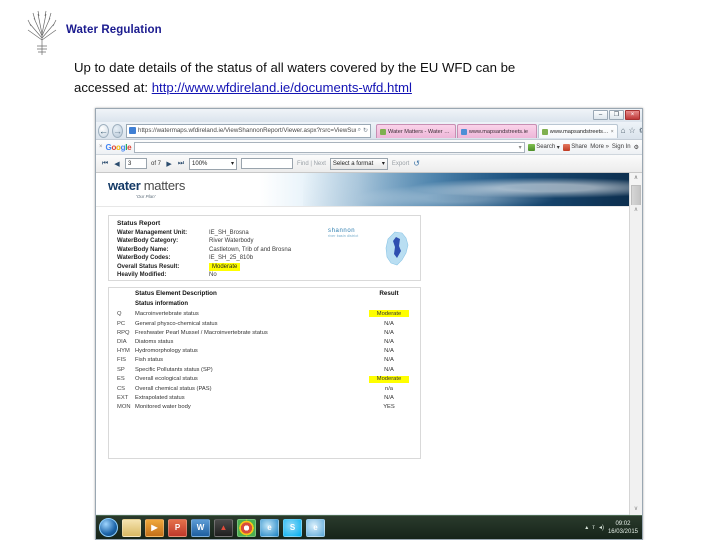  What do you see at coordinates (636, 509) in the screenshot?
I see `browser-scroll-down-icon: ∨` at bounding box center [636, 509].